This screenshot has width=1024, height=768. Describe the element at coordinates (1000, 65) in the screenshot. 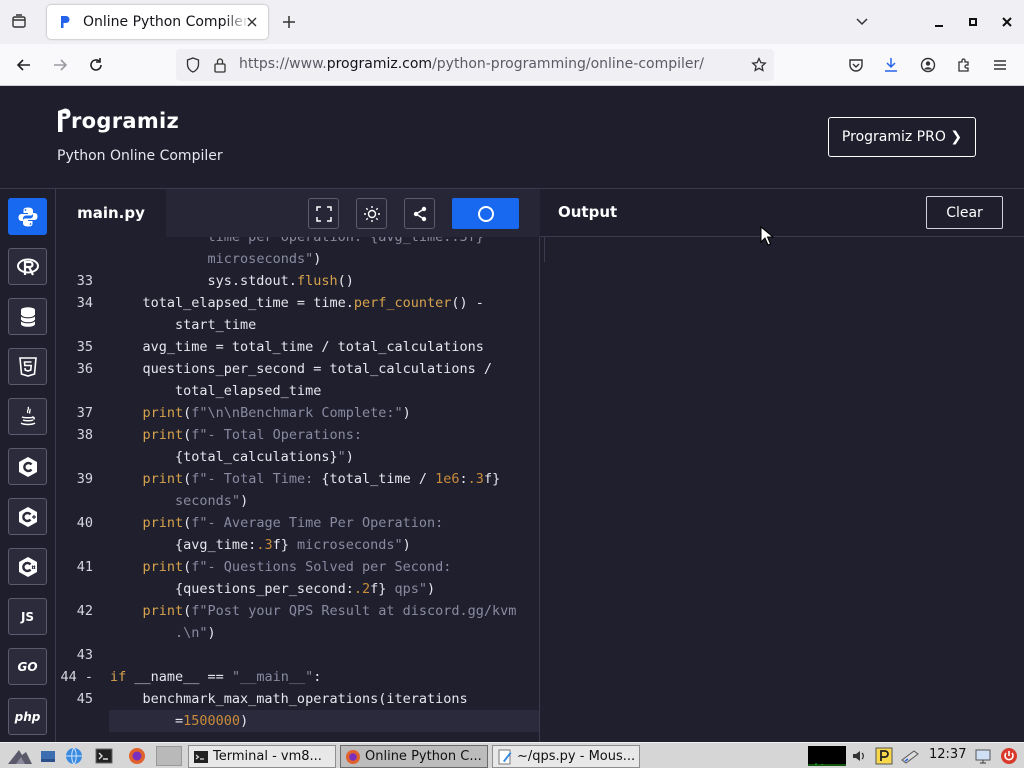

I see `menu-hamburger-icon` at that location.